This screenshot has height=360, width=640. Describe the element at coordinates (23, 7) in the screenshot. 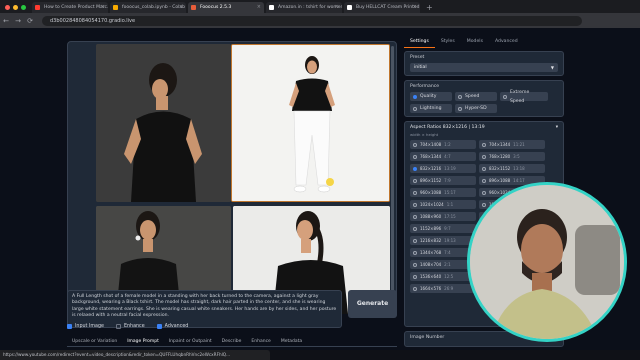

I see `maximize-window-icon` at that location.